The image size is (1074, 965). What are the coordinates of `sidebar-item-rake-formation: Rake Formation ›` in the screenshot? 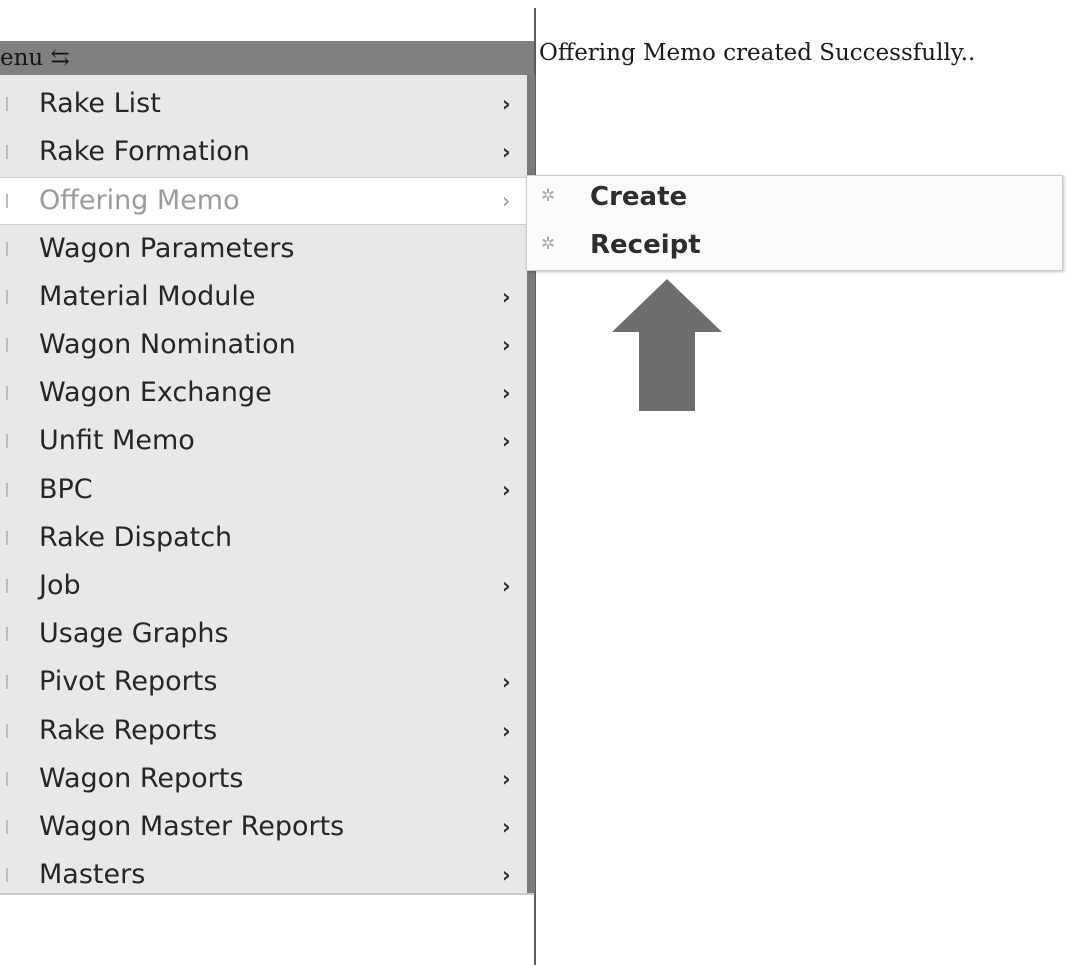 It's located at (263, 153).